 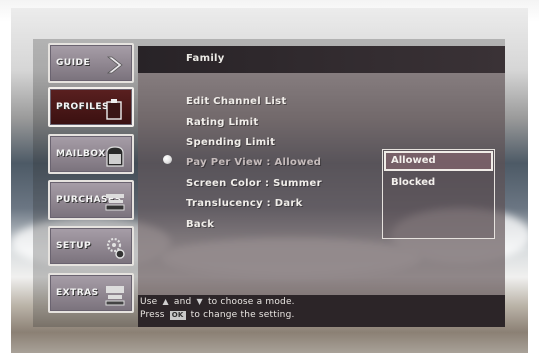 I want to click on menu-item-screen-color: Screen Color : Summer, so click(x=254, y=183).